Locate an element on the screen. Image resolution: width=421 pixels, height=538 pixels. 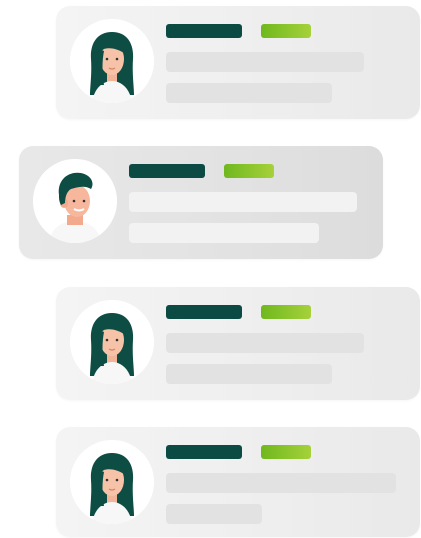
man-avatar-icon is located at coordinates (75, 201).